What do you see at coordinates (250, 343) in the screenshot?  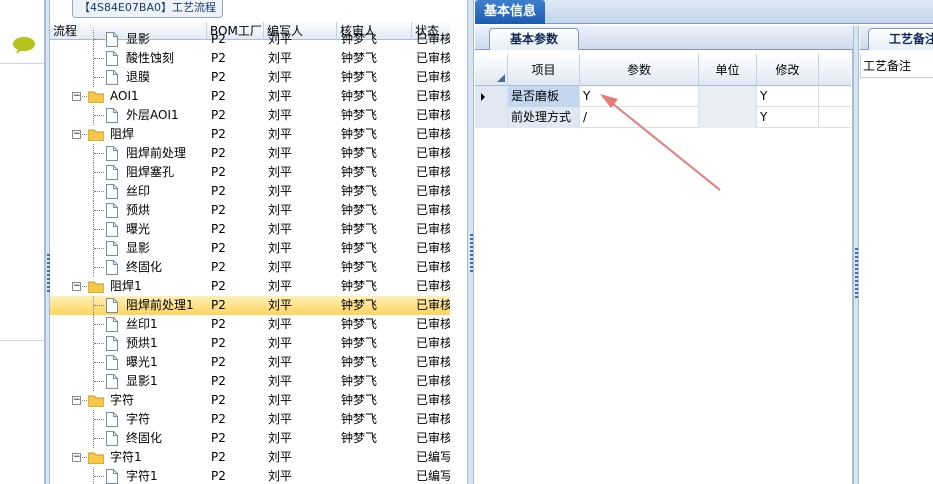 I see `tree-row: 预烘1 P2 刘平 钟梦飞 已审核` at bounding box center [250, 343].